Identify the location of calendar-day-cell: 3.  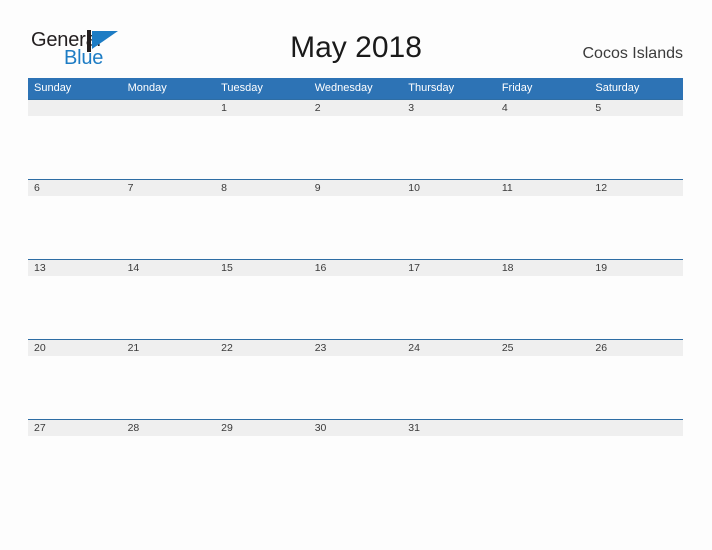
(449, 139).